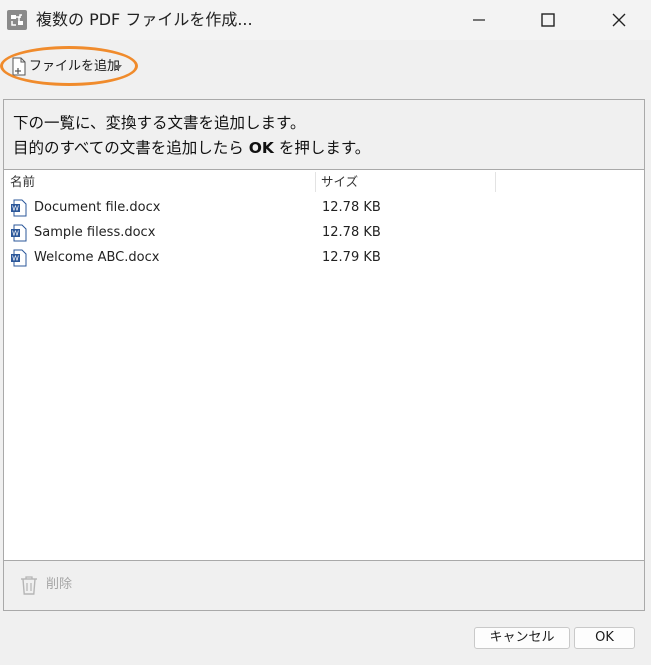 This screenshot has height=665, width=651. What do you see at coordinates (261, 148) in the screenshot?
I see `instruction-ok-word: OK` at bounding box center [261, 148].